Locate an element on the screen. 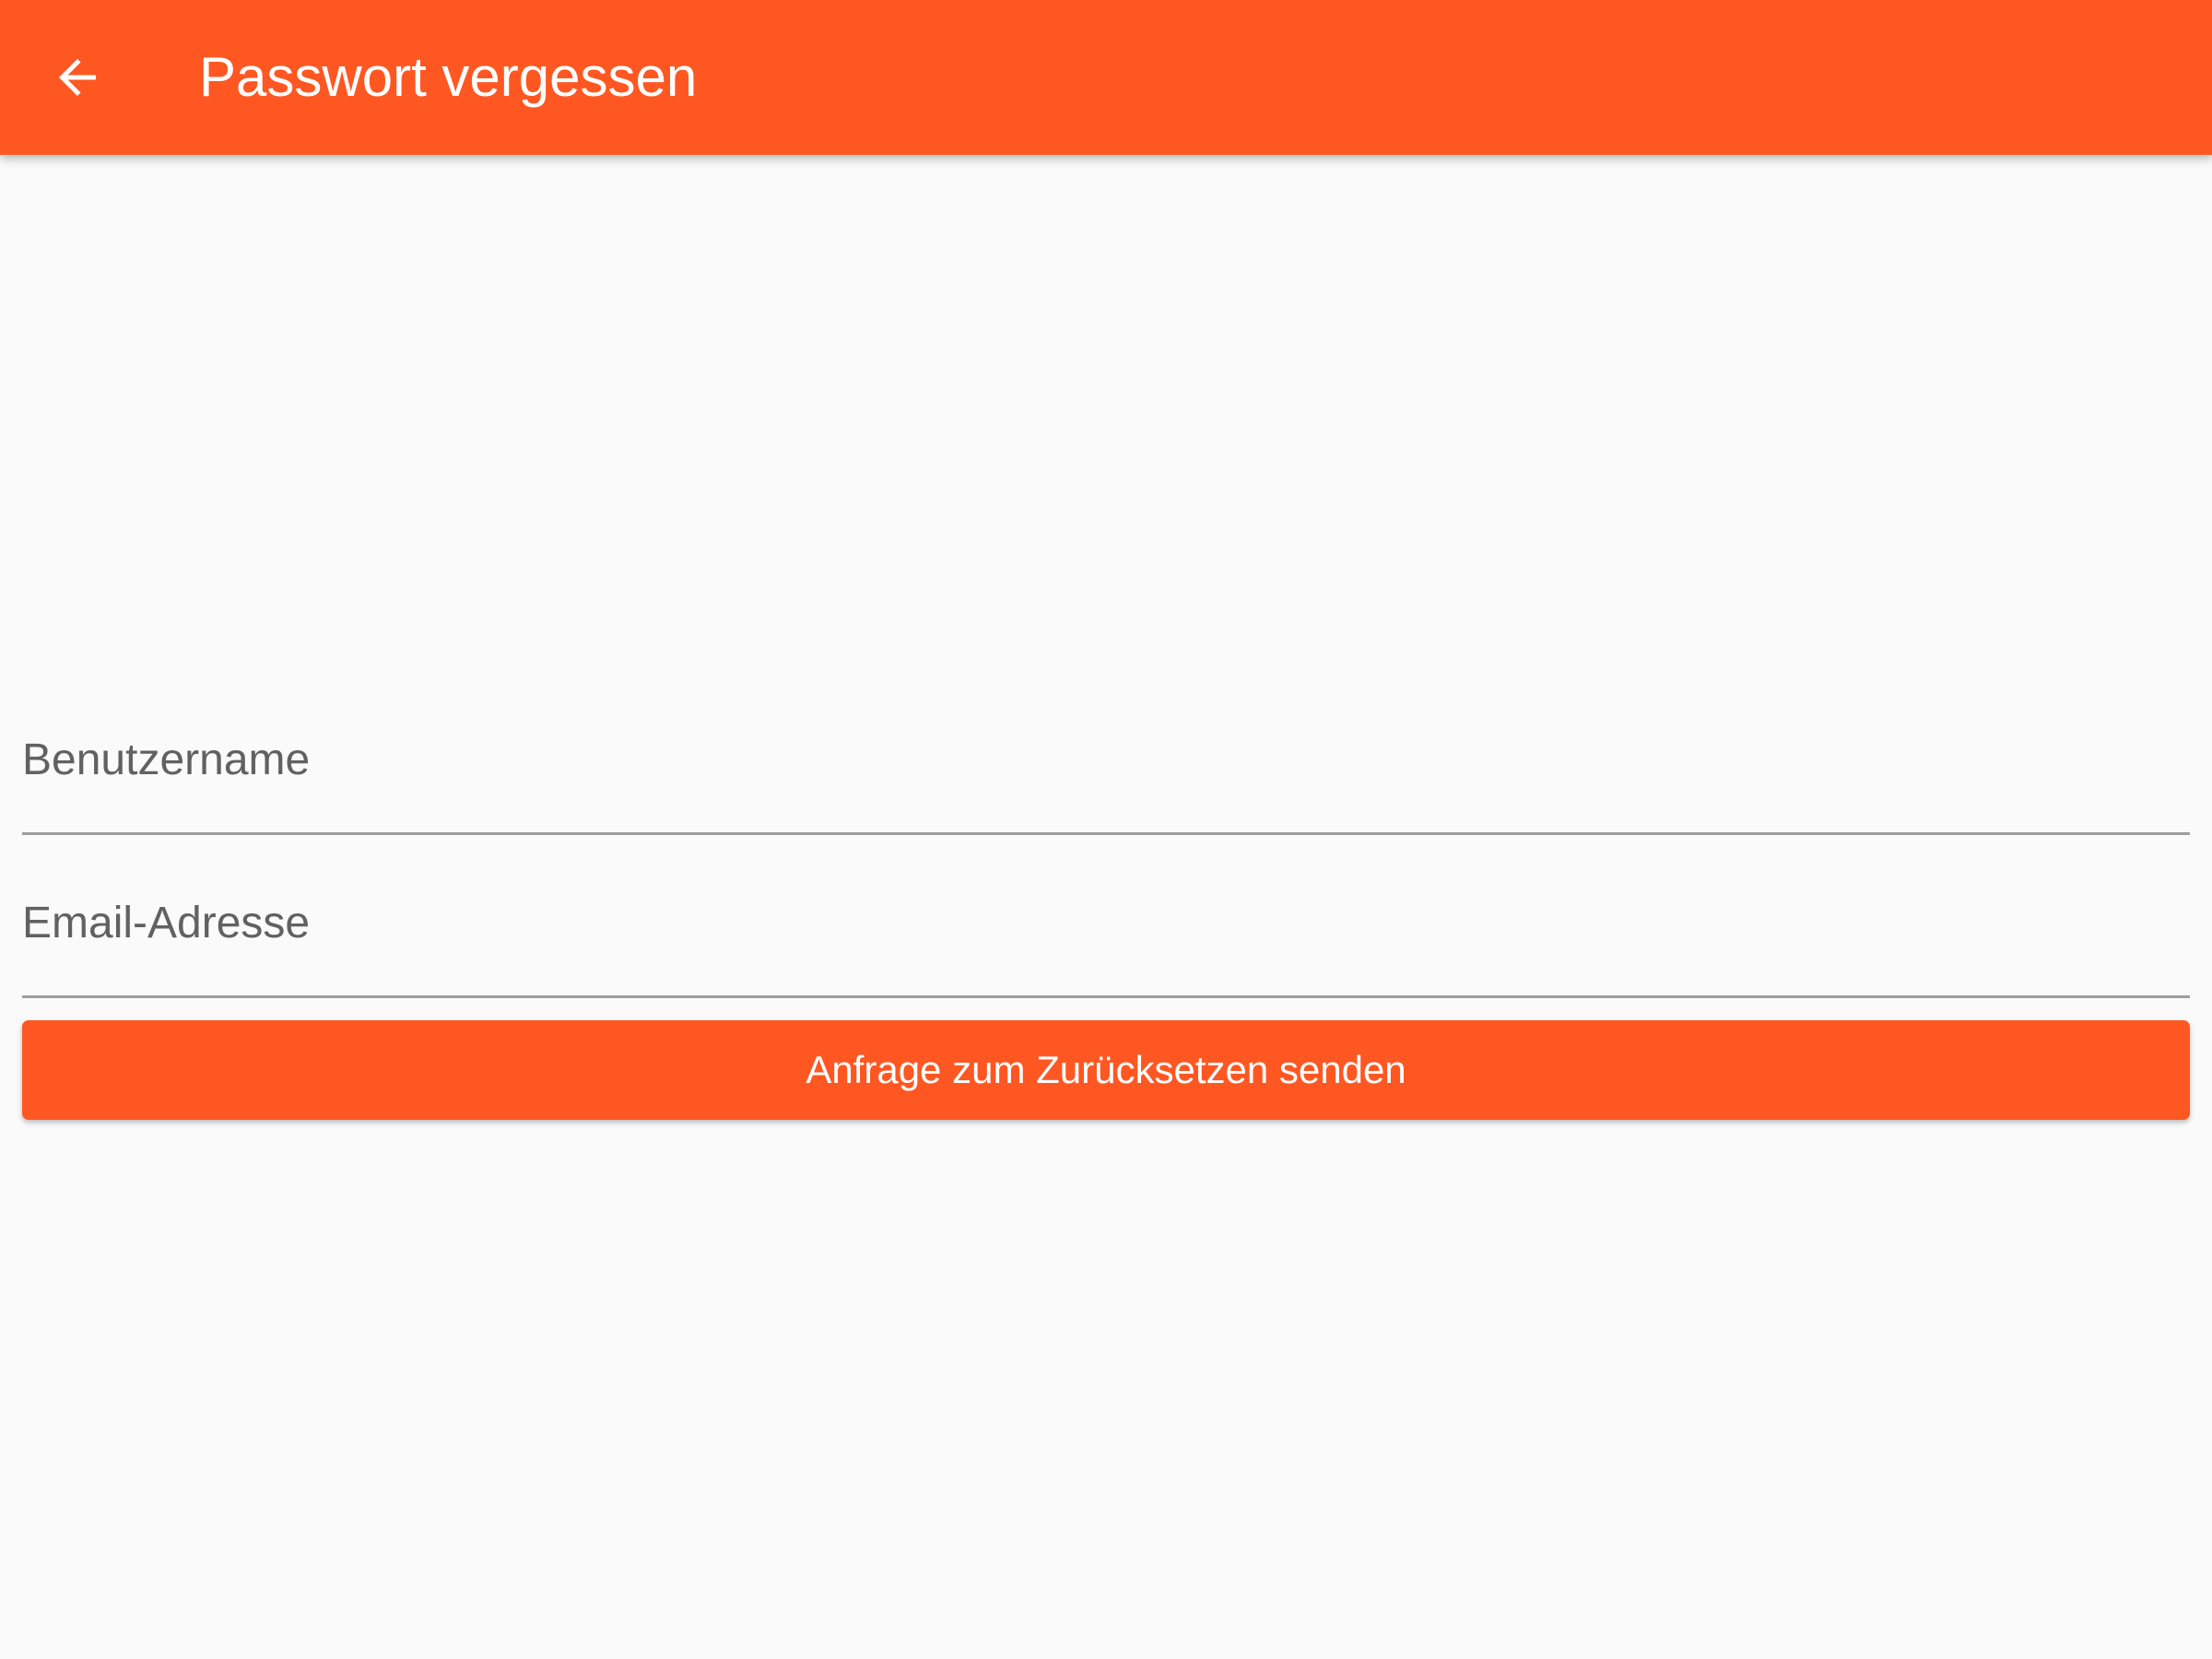 The width and height of the screenshot is (2212, 1659). back-button is located at coordinates (77, 77).